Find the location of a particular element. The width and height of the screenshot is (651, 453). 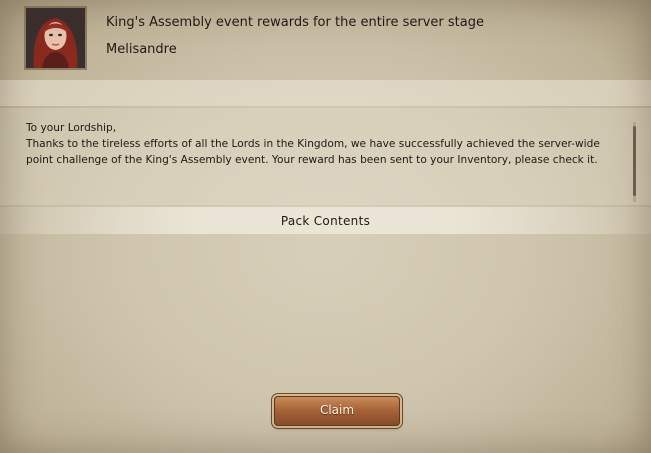

portrait-icon is located at coordinates (55, 38).